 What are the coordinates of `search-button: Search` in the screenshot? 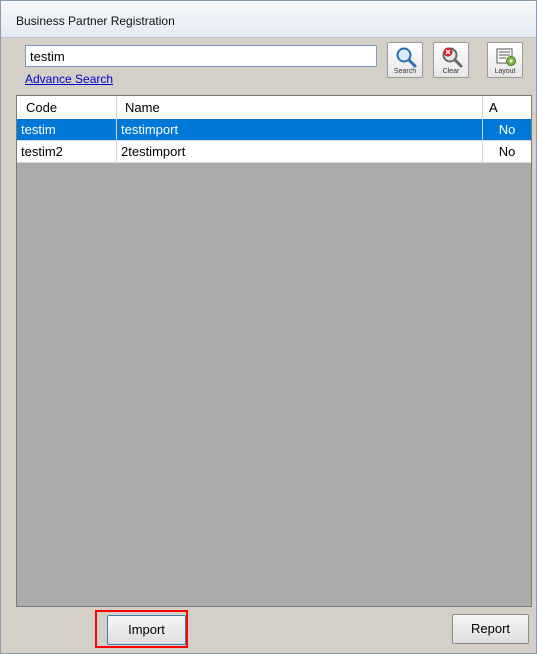 It's located at (405, 60).